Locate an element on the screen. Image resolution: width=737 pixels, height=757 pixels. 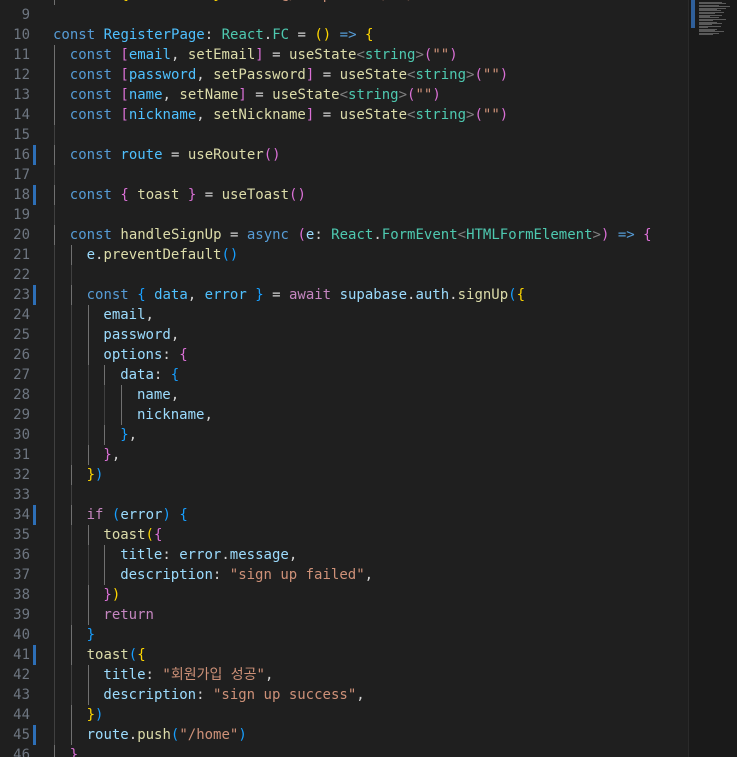
code-line: const { toast } = useToast() is located at coordinates (370, 195).